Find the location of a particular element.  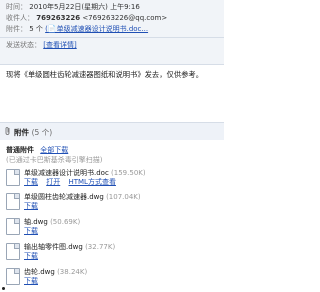

recipient-name: 769263226 is located at coordinates (58, 18).